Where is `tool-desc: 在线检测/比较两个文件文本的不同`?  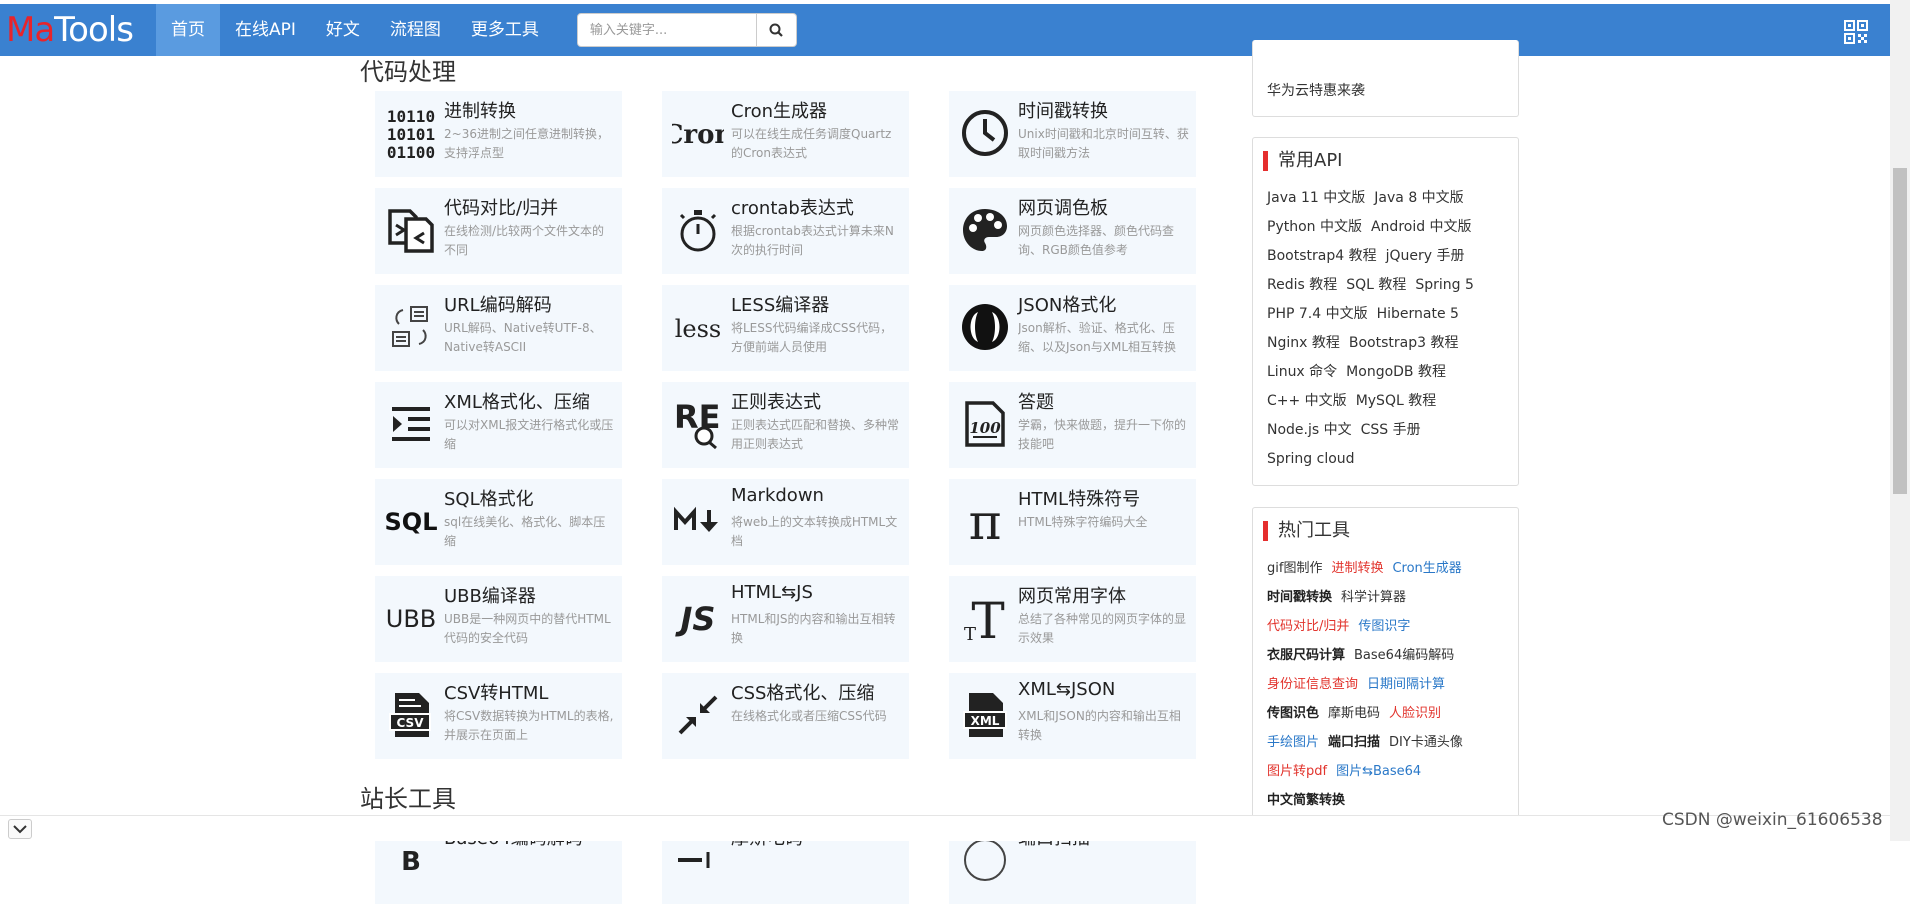 tool-desc: 在线检测/比较两个文件文本的不同 is located at coordinates (524, 240).